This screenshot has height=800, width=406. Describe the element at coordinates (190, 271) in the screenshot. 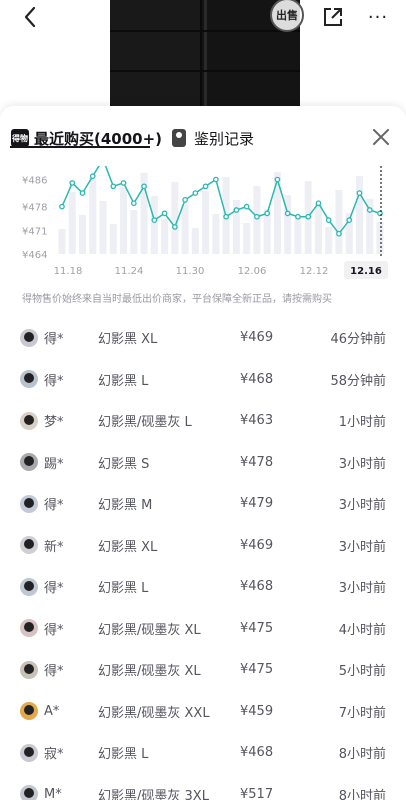

I see `x-tick-label: 11.30` at that location.